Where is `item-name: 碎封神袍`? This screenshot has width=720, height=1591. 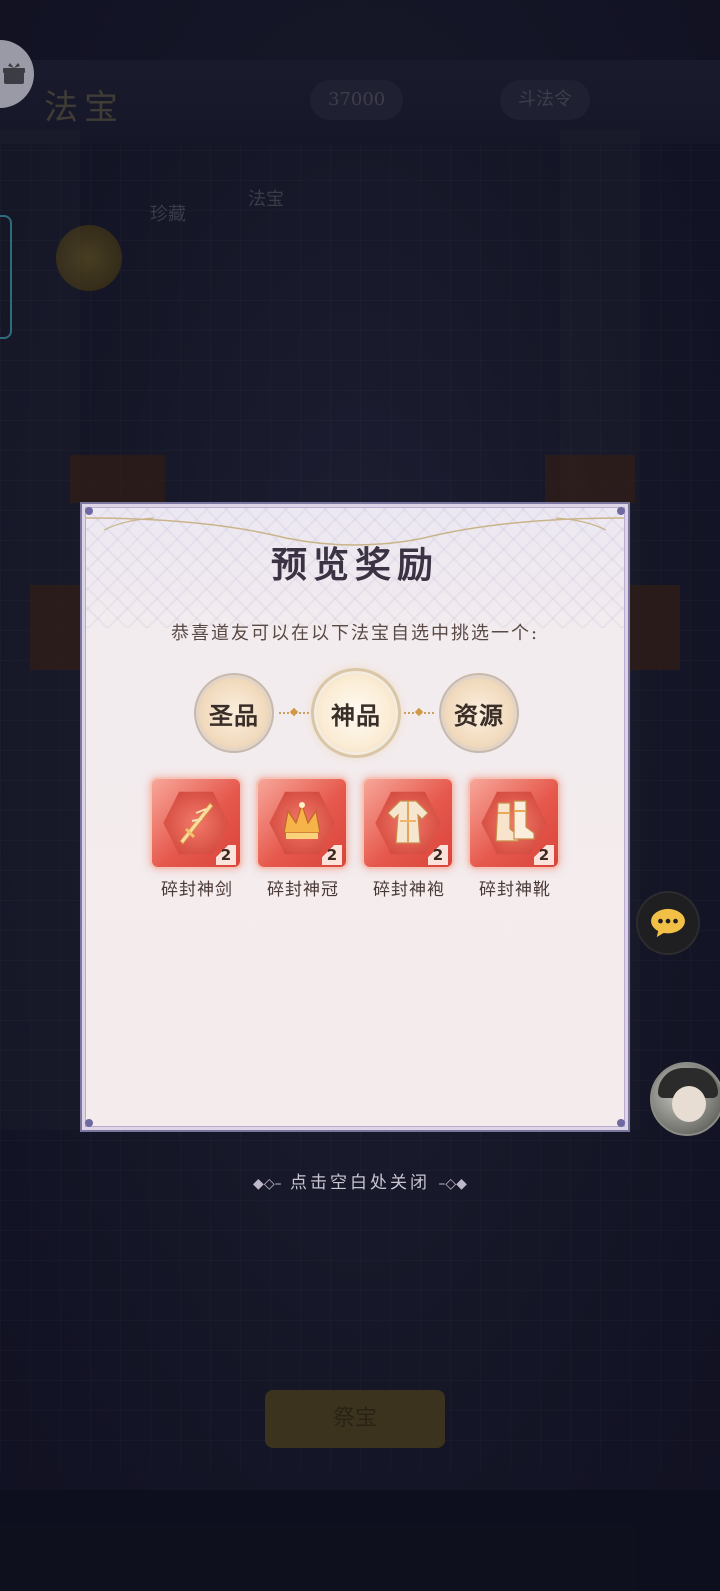 item-name: 碎封神袍 is located at coordinates (409, 890).